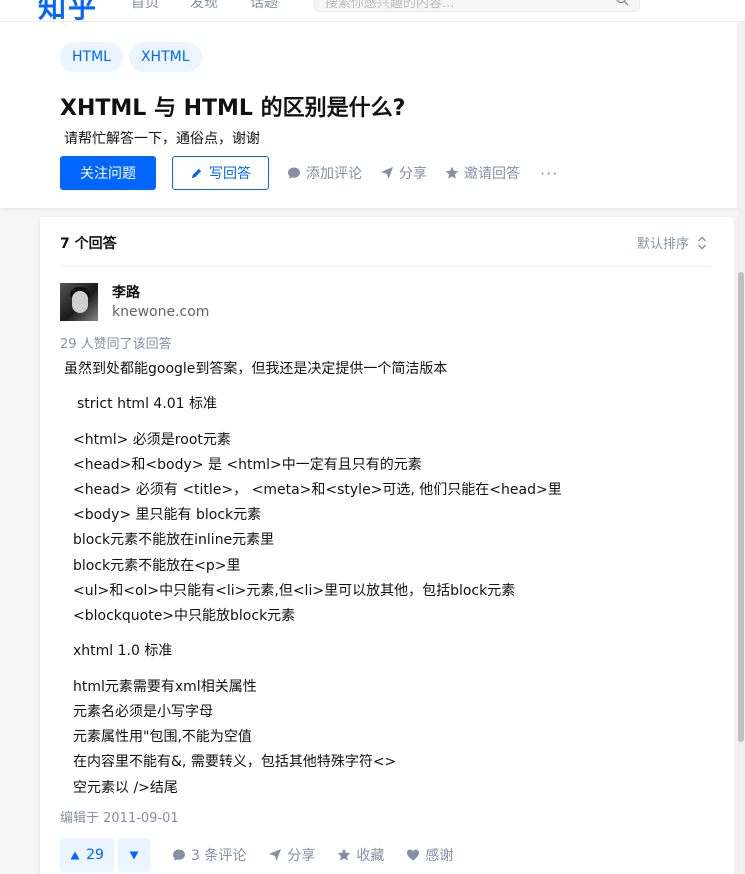  I want to click on add-comment-button: 添加评论, so click(324, 173).